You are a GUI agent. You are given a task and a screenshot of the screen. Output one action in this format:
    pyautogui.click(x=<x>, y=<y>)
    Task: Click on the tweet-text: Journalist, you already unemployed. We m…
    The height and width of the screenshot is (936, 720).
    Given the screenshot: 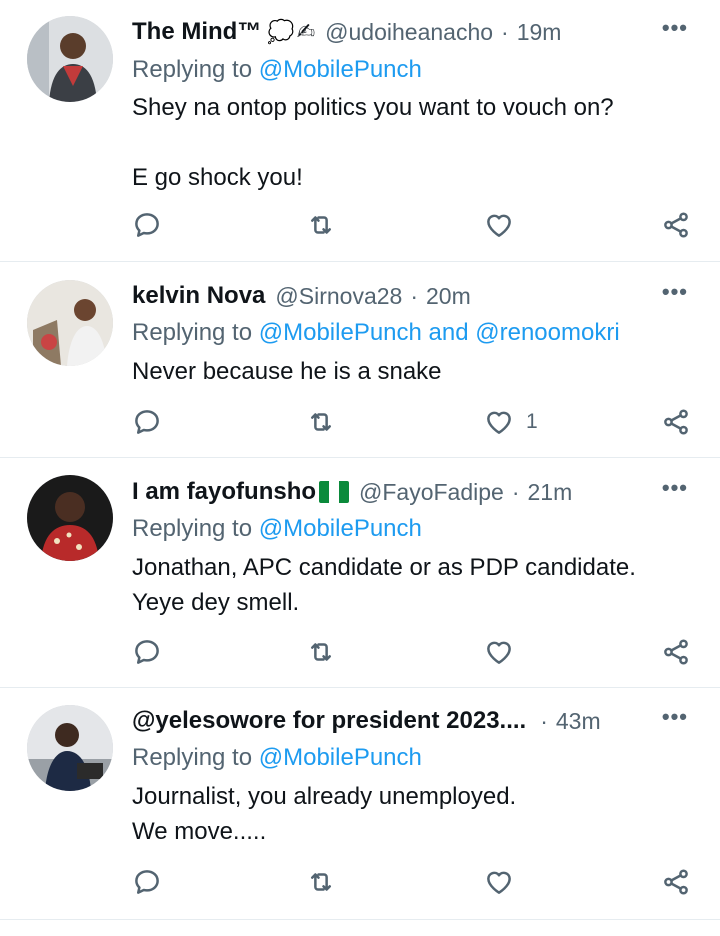 What is the action you would take?
    pyautogui.click(x=324, y=814)
    